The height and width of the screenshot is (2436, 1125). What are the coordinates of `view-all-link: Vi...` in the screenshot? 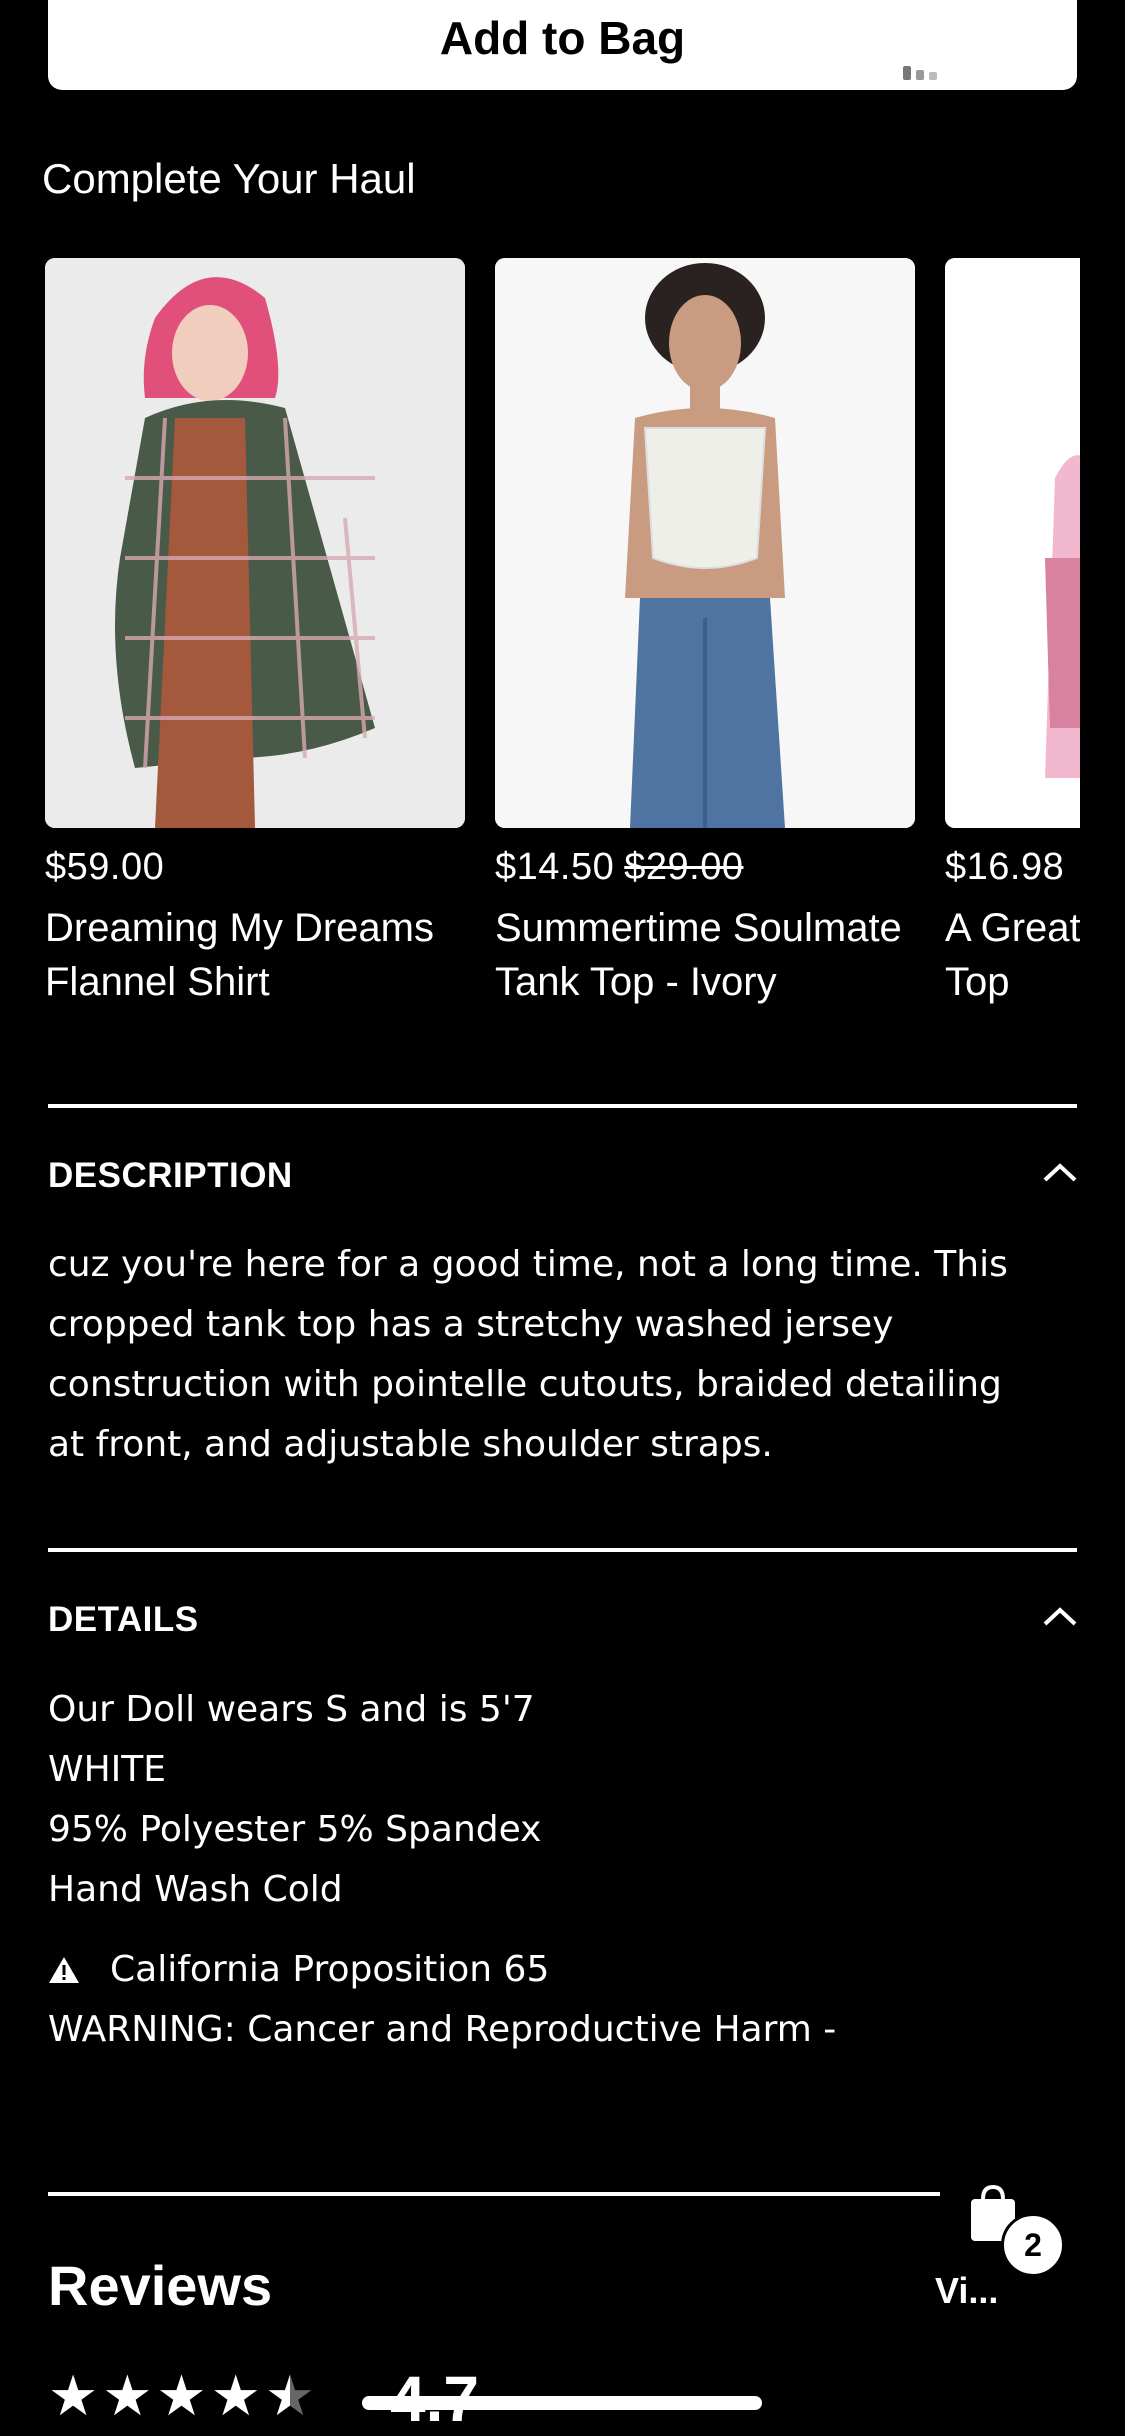 It's located at (966, 2291).